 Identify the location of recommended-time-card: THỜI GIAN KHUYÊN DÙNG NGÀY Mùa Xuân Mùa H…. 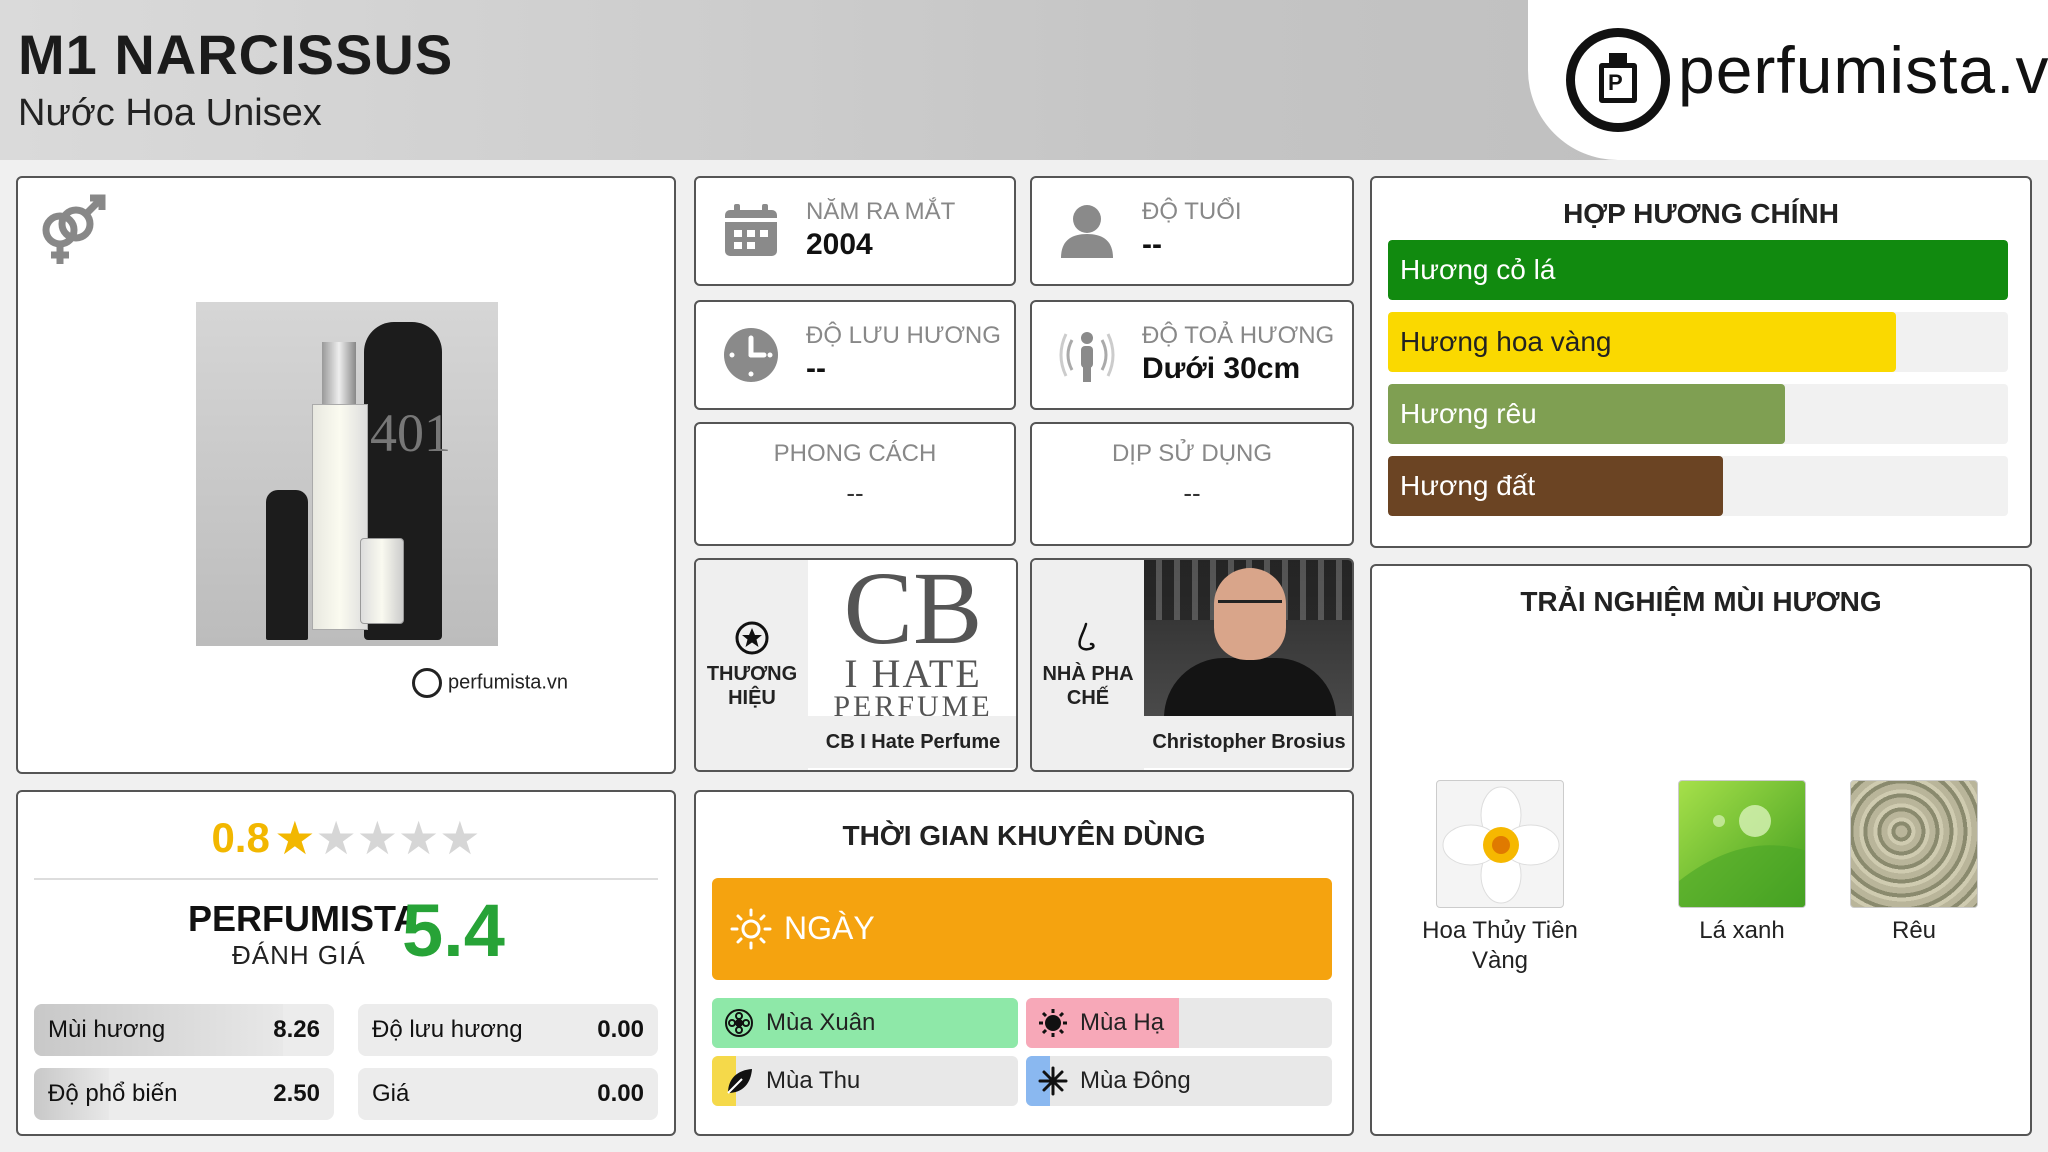
(1024, 963).